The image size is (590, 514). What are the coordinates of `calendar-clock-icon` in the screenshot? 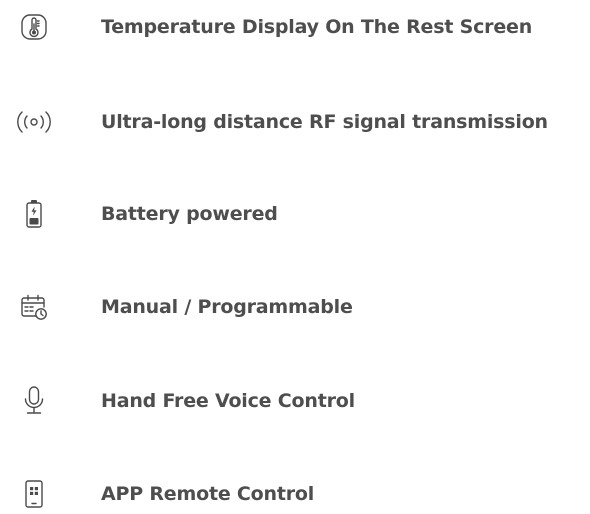 It's located at (34, 307).